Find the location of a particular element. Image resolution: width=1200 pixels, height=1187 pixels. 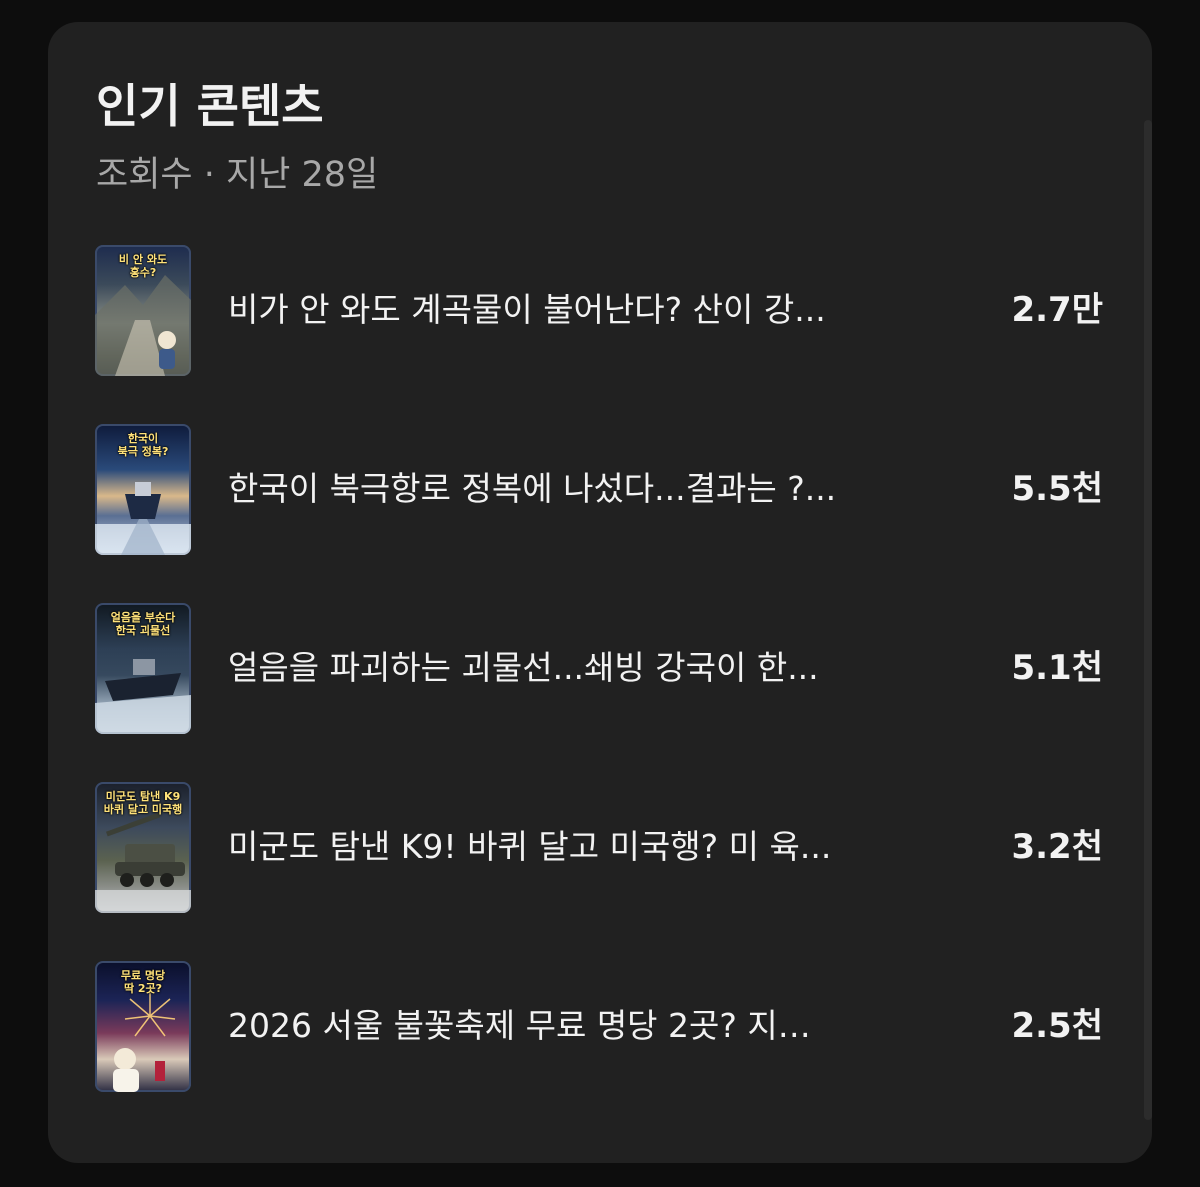

view-count: 3.2천 is located at coordinates (1057, 847).